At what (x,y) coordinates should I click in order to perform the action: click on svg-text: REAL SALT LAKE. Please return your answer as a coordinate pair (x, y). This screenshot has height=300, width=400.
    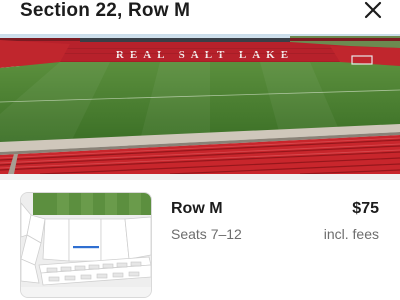
    Looking at the image, I should click on (205, 55).